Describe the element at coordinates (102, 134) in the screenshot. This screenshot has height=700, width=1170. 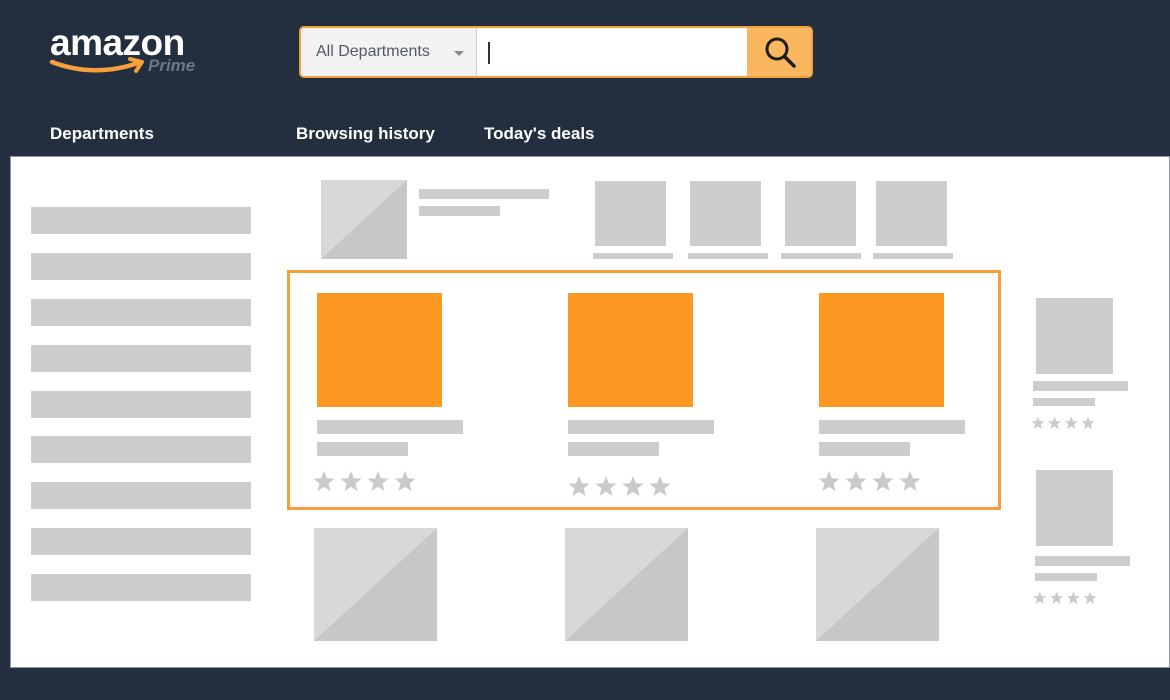
I see `nav-departments: Departments` at that location.